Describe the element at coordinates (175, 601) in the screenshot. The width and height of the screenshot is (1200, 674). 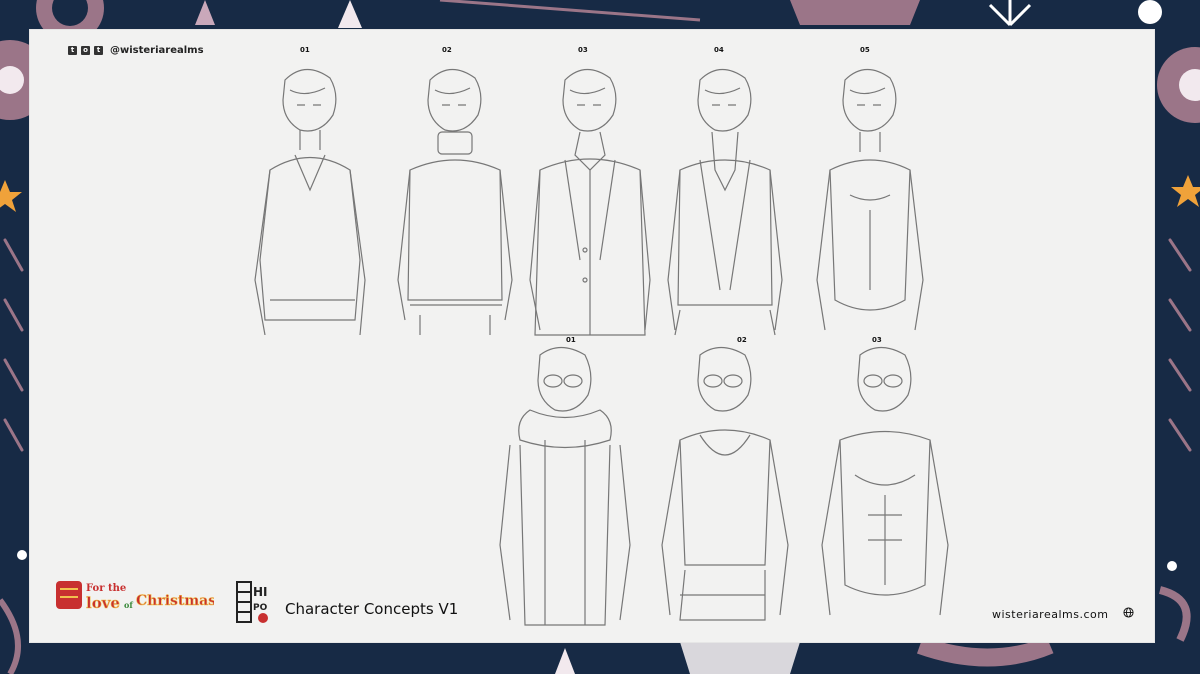
I see `svg-text: Christmas!` at that location.